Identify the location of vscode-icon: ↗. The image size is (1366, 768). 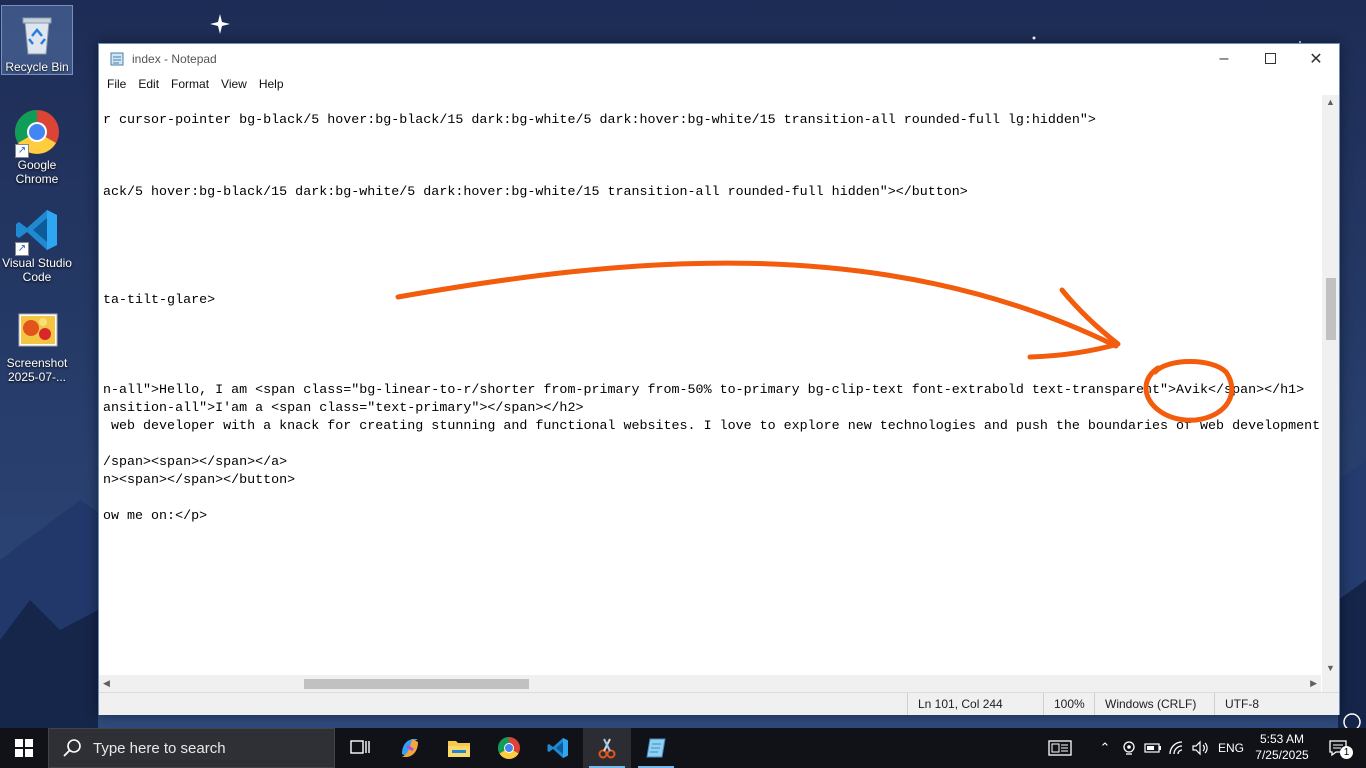
(37, 231).